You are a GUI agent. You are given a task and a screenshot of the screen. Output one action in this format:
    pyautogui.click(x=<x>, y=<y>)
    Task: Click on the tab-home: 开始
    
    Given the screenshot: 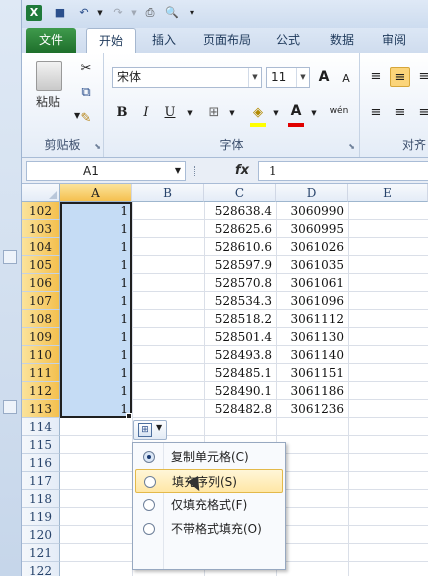 What is the action you would take?
    pyautogui.click(x=111, y=40)
    